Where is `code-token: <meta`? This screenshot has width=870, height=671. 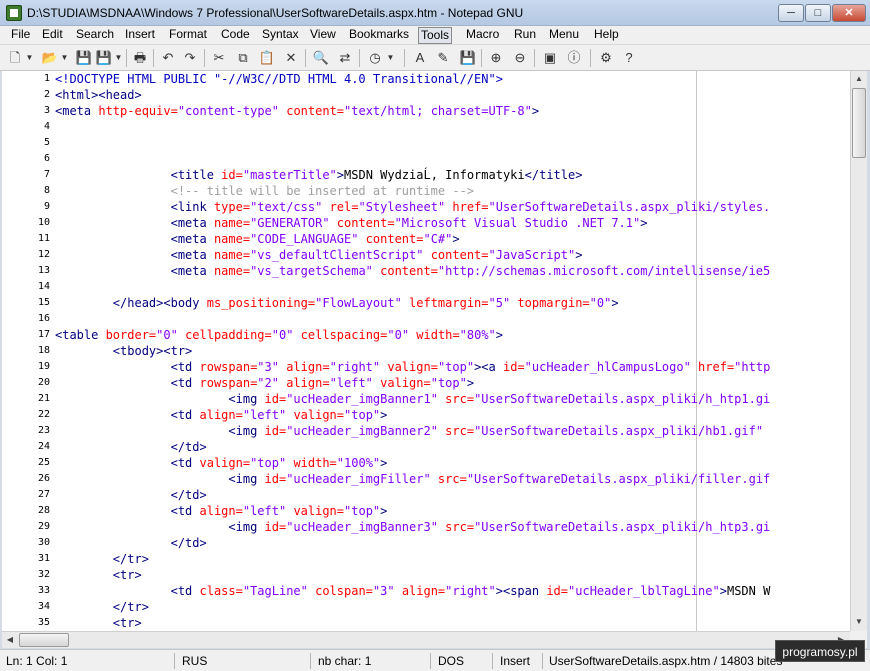
code-token: <meta is located at coordinates (134, 255).